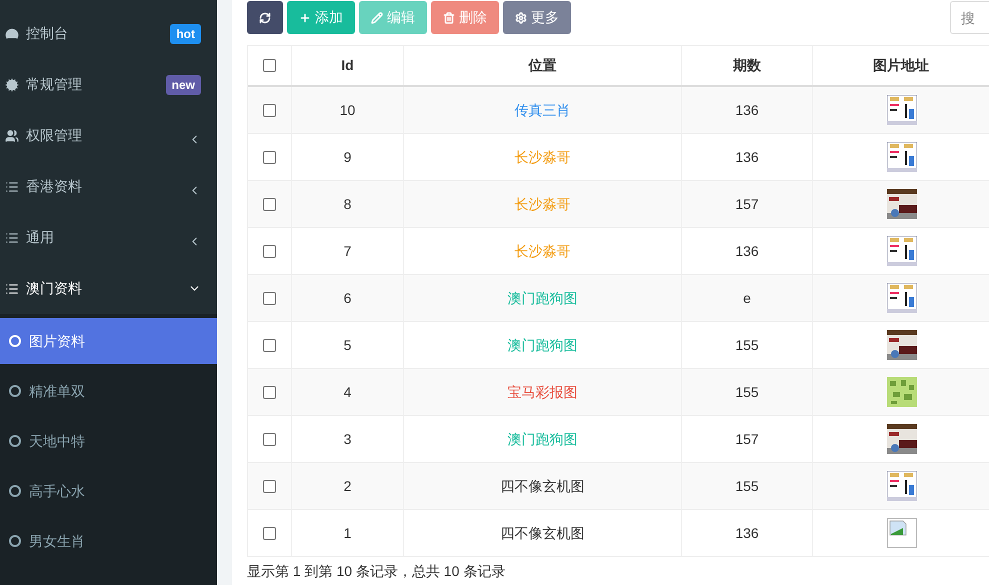  What do you see at coordinates (348, 439) in the screenshot?
I see `table-cell-text: 3` at bounding box center [348, 439].